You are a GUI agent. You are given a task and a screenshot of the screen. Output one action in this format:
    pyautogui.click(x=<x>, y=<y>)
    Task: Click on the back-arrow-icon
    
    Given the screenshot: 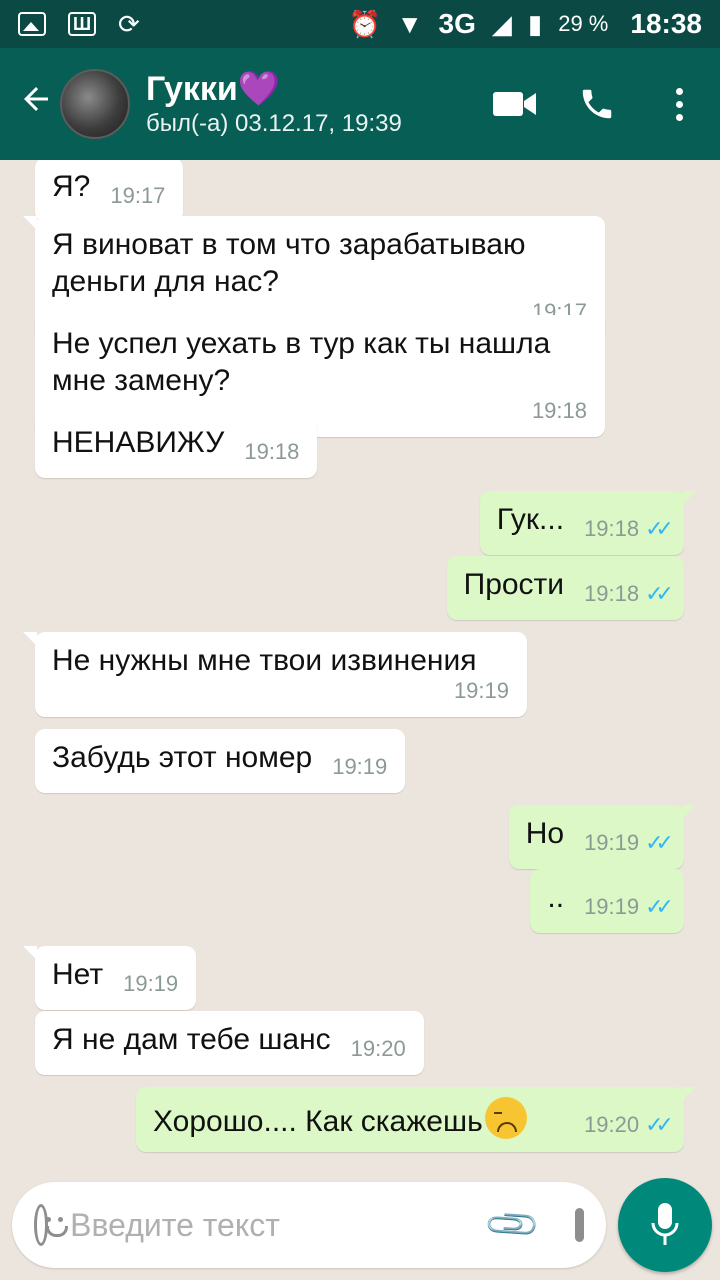 What is the action you would take?
    pyautogui.click(x=36, y=104)
    